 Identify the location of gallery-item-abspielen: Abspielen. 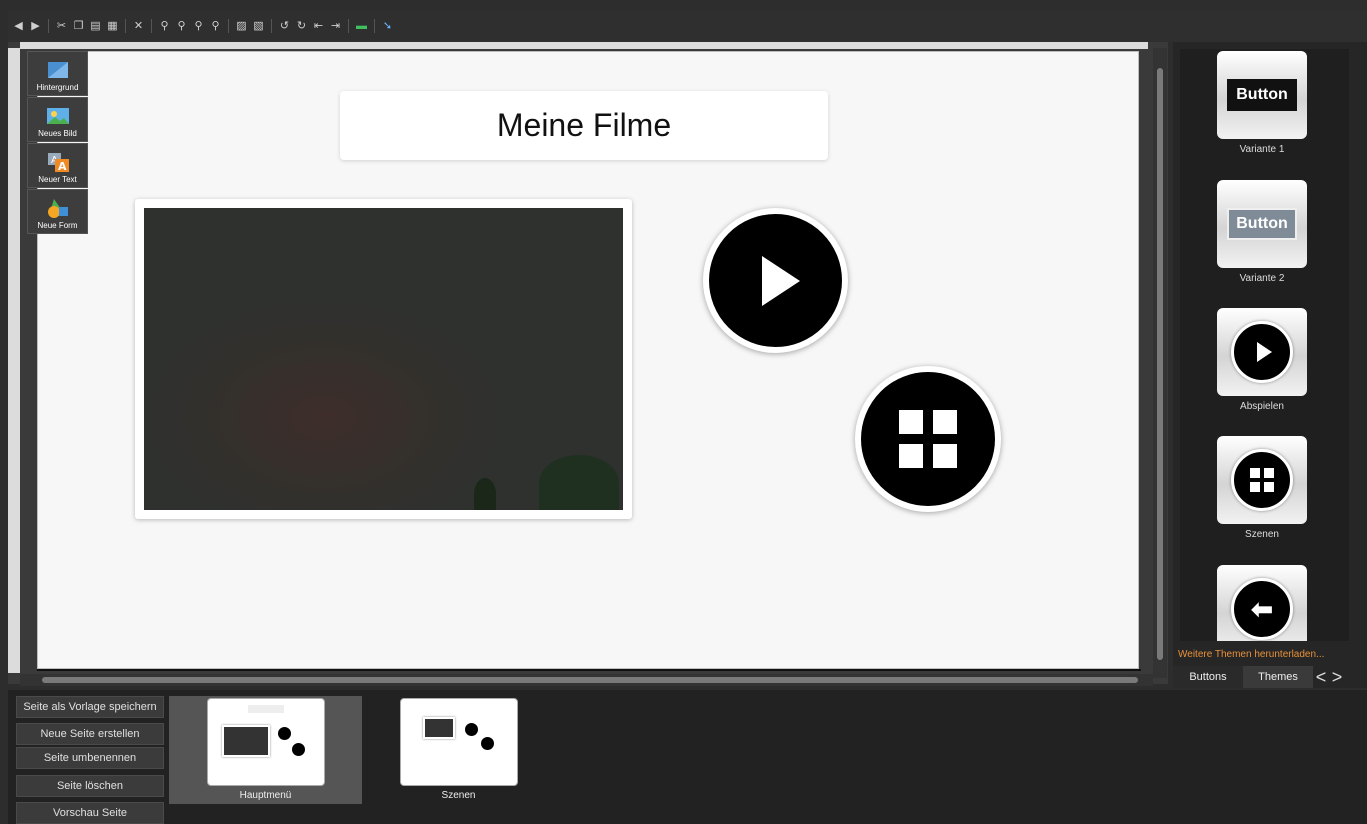
(1262, 360).